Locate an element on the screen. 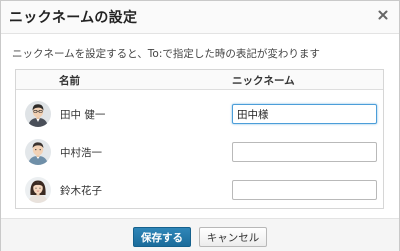 The height and width of the screenshot is (251, 400). table-header: 名前 ニックネーム is located at coordinates (199, 80).